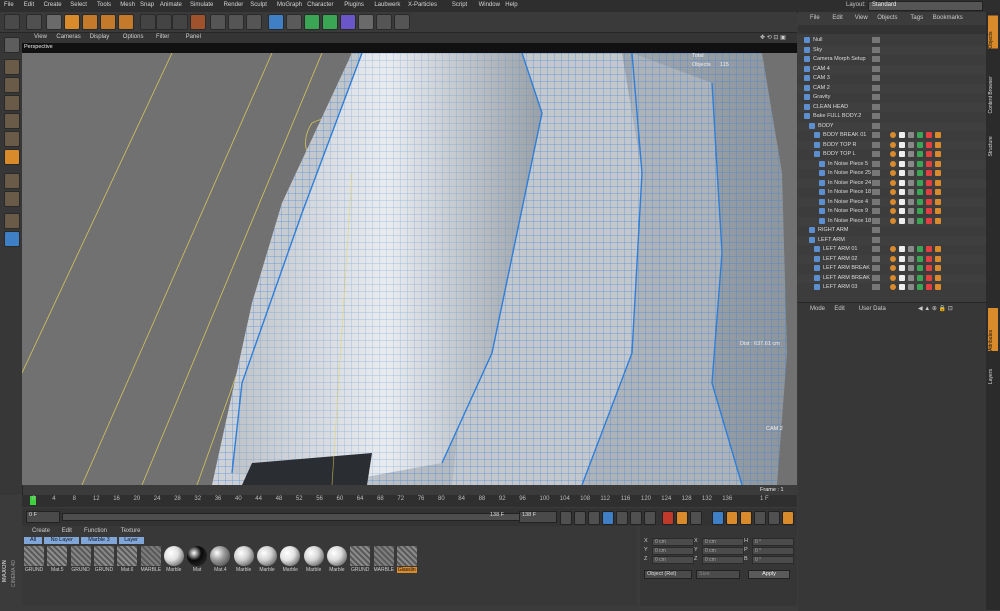 This screenshot has height=611, width=1000. I want to click on object-row: LEFT ARM BREAK, so click(892, 278).